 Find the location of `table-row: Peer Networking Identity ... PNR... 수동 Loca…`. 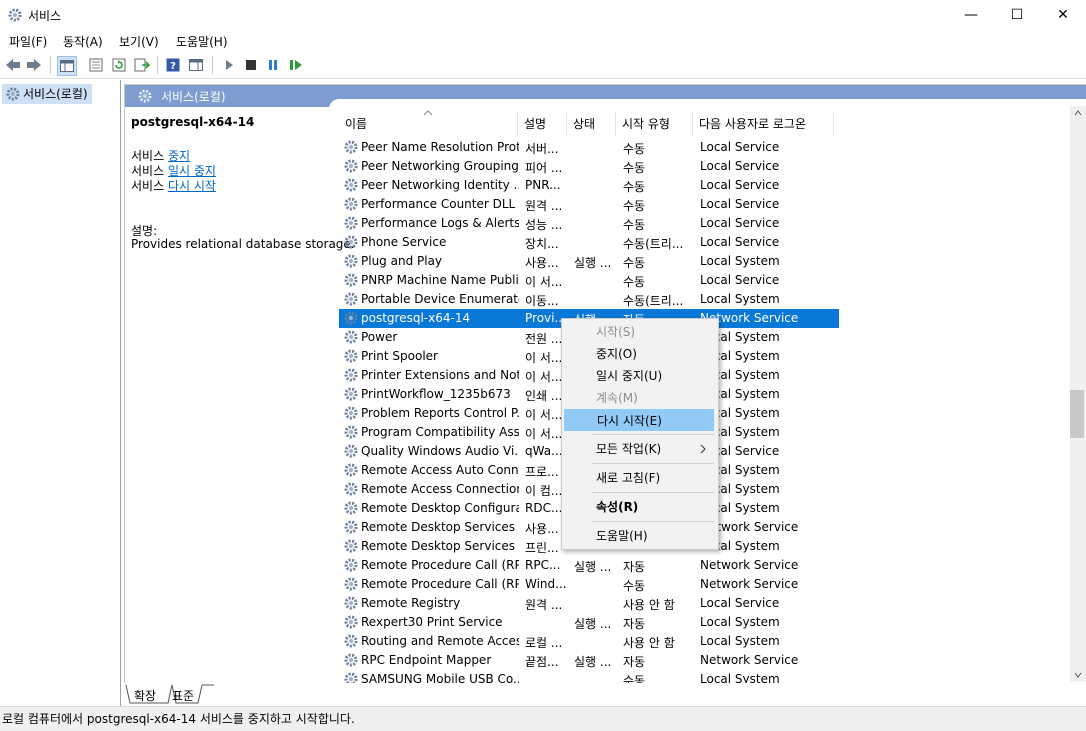

table-row: Peer Networking Identity ... PNR... 수동 Loca… is located at coordinates (589, 185).